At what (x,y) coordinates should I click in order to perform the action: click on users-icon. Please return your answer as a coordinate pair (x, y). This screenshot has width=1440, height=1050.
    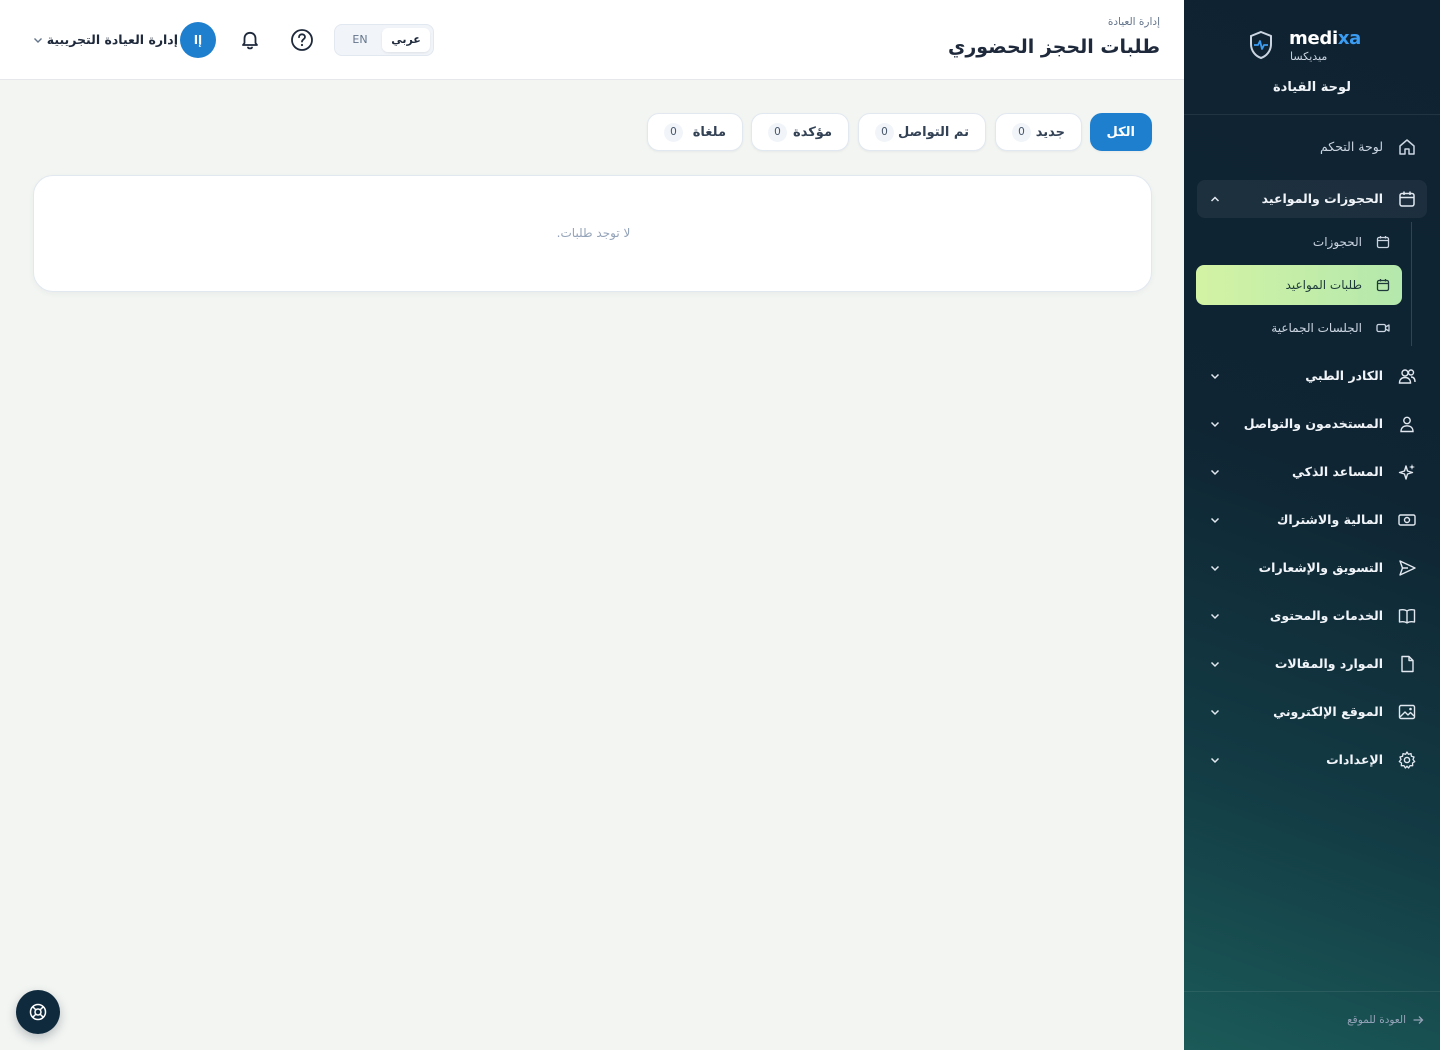
    Looking at the image, I should click on (1407, 376).